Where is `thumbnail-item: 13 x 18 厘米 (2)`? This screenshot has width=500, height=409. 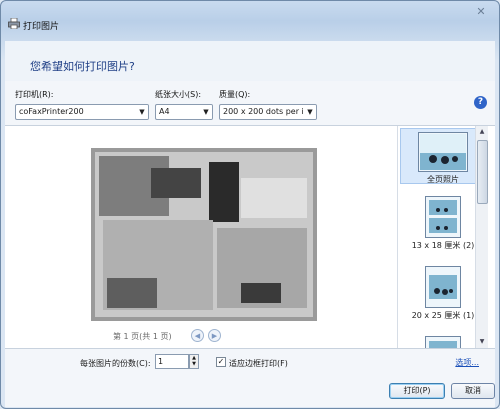 thumbnail-item: 13 x 18 厘米 (2) is located at coordinates (443, 225).